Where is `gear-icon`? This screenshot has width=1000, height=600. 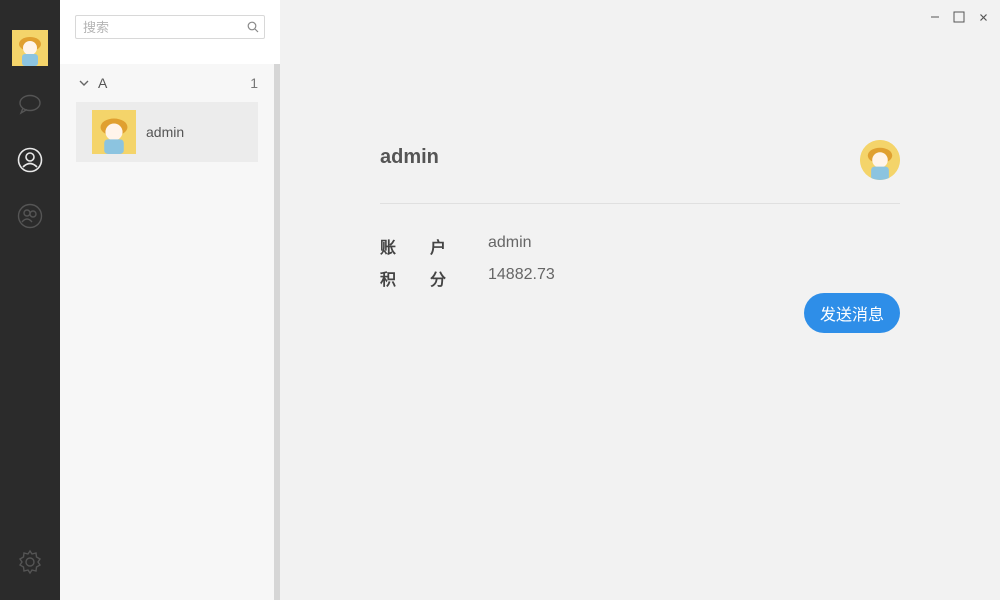 gear-icon is located at coordinates (30, 562).